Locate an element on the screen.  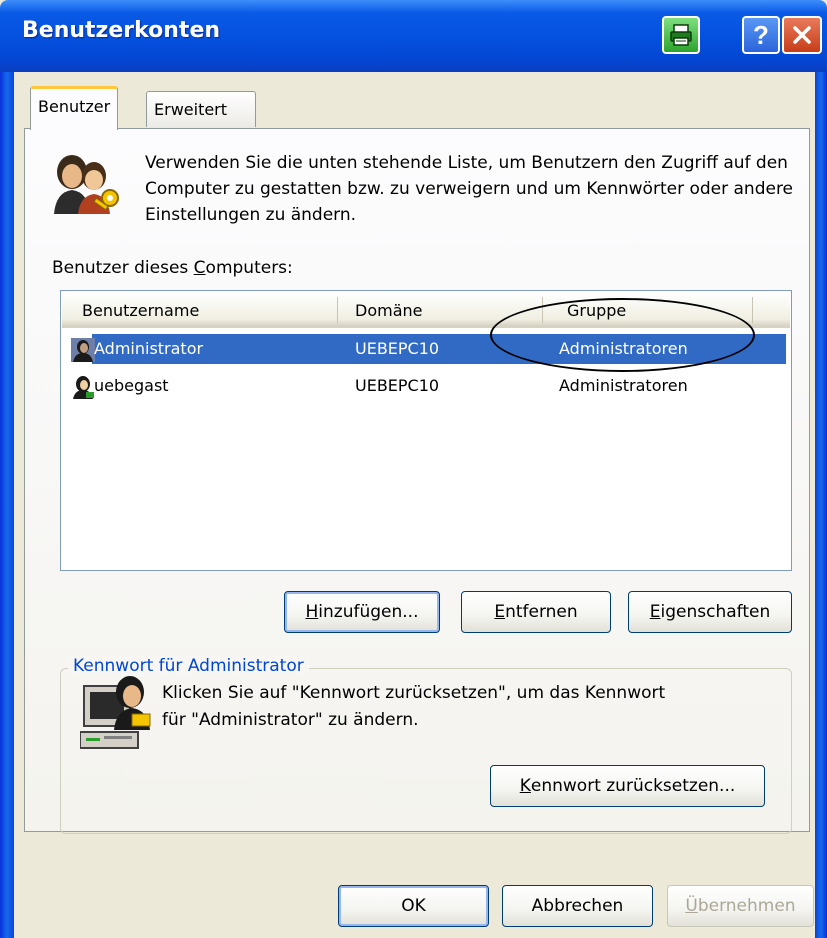
window-title: Benutzerkonten is located at coordinates (121, 30).